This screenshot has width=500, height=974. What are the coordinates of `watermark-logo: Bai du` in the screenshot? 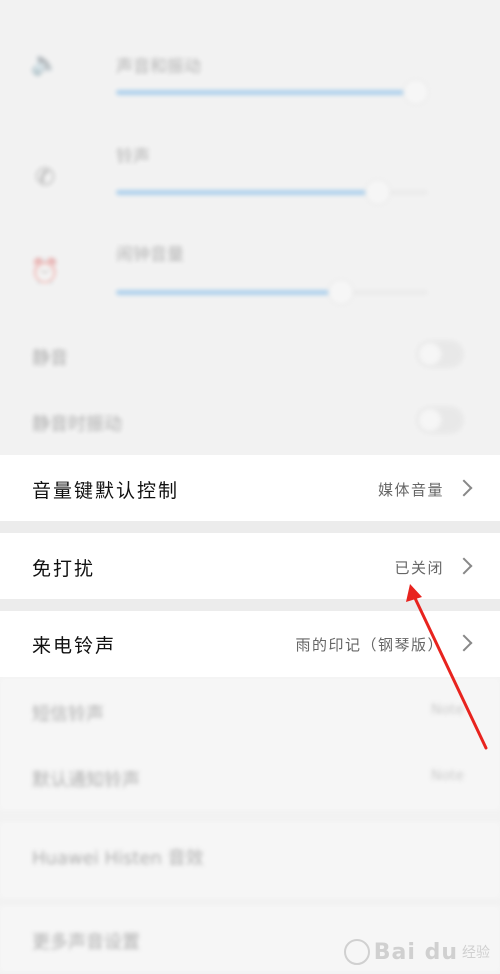 It's located at (415, 952).